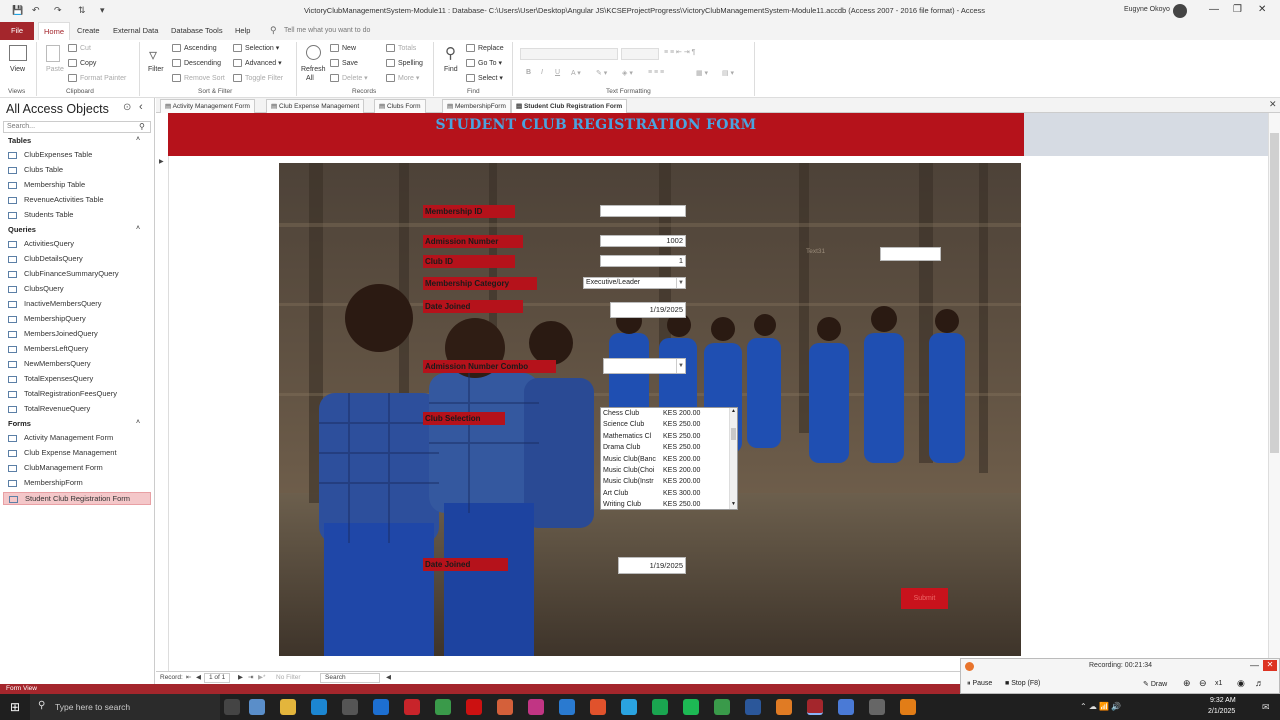 The height and width of the screenshot is (720, 1280). Describe the element at coordinates (669, 481) in the screenshot. I see `list-item: Music Club(Instr KES 200.00` at that location.